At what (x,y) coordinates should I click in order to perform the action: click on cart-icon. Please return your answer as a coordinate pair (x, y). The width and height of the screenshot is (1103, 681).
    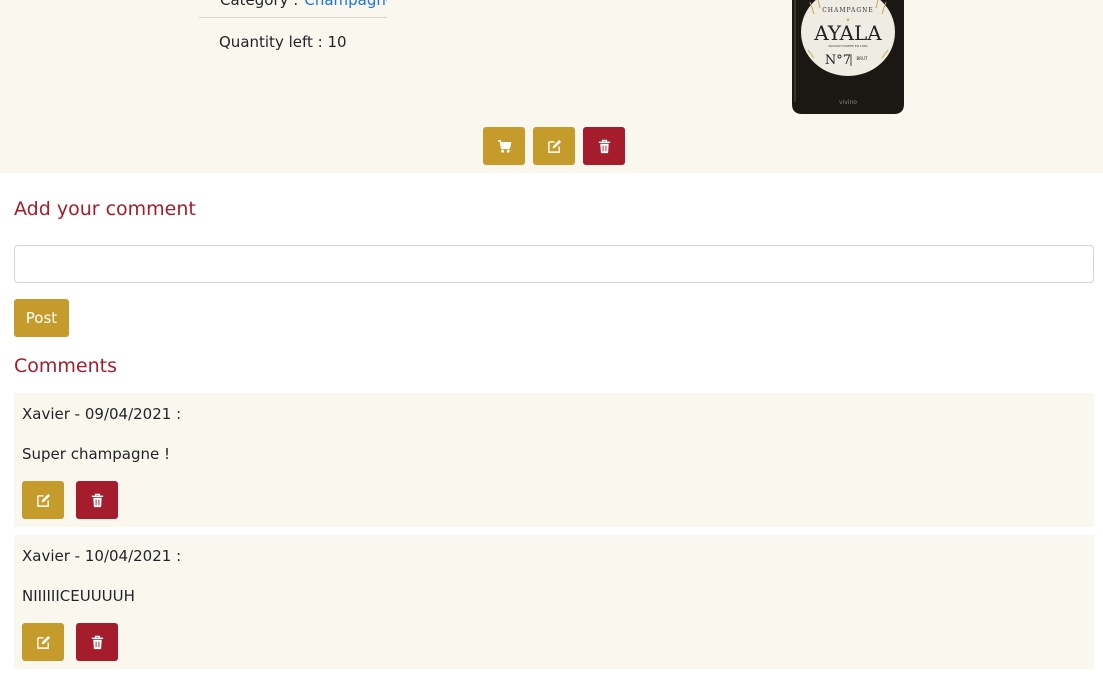
    Looking at the image, I should click on (504, 146).